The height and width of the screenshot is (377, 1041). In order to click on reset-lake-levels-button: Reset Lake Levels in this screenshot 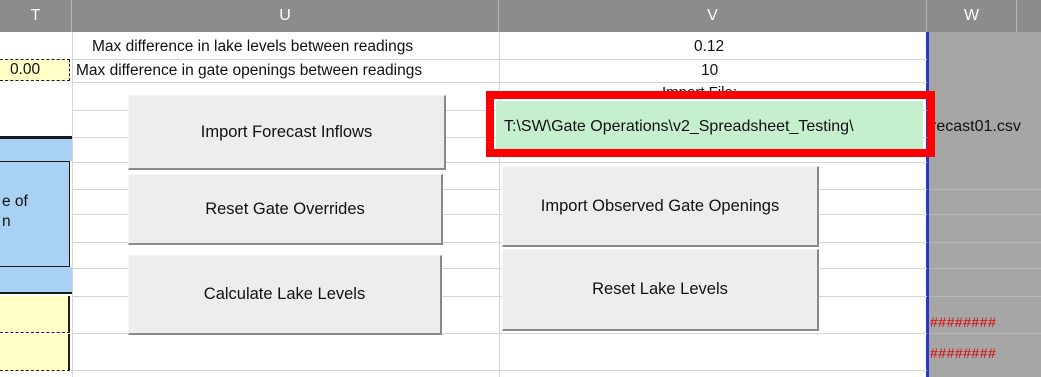, I will do `click(660, 290)`.